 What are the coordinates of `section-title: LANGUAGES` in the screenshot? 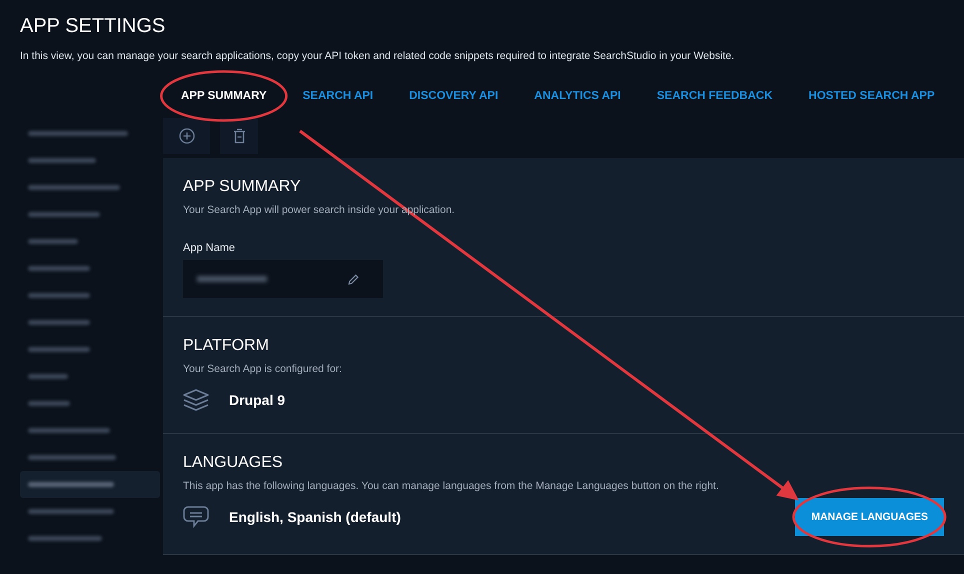 It's located at (233, 463).